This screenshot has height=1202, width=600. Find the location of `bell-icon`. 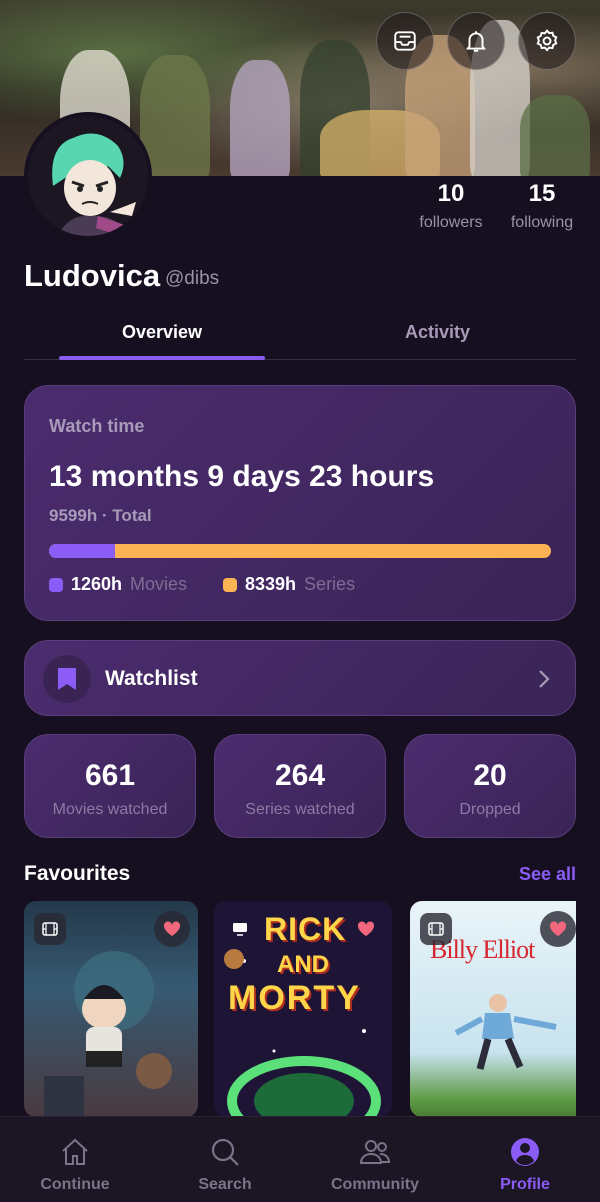

bell-icon is located at coordinates (476, 41).